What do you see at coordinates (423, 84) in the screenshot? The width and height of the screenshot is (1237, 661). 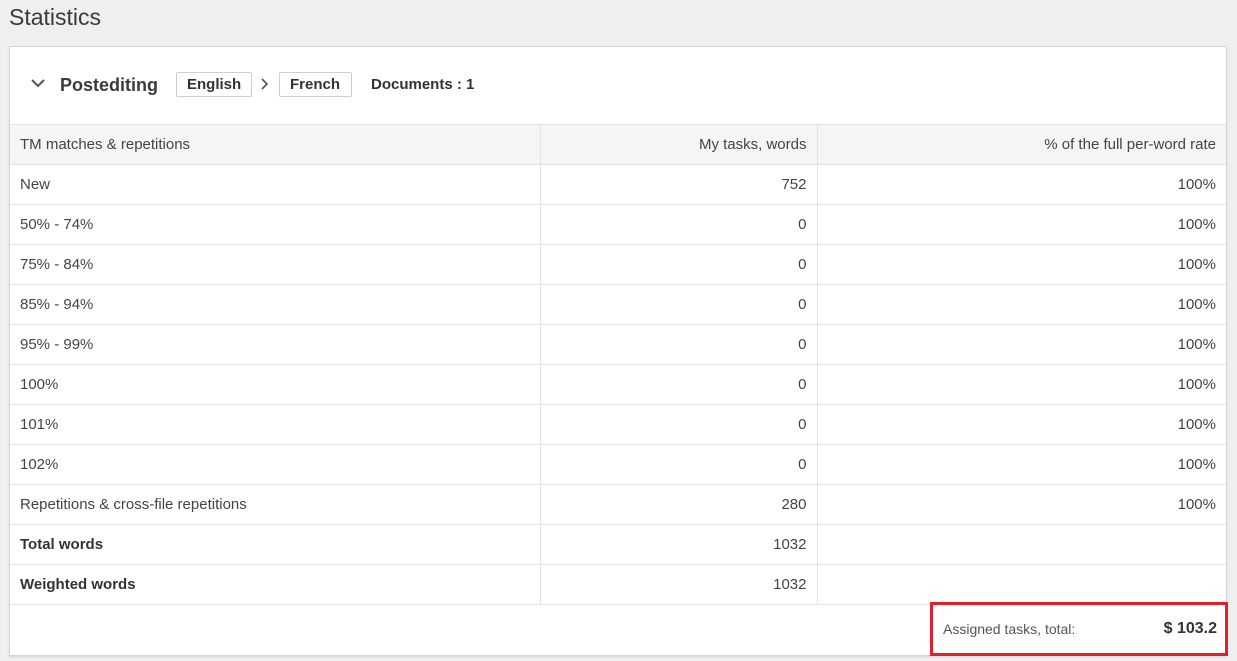 I see `documents-count: Documents : 1` at bounding box center [423, 84].